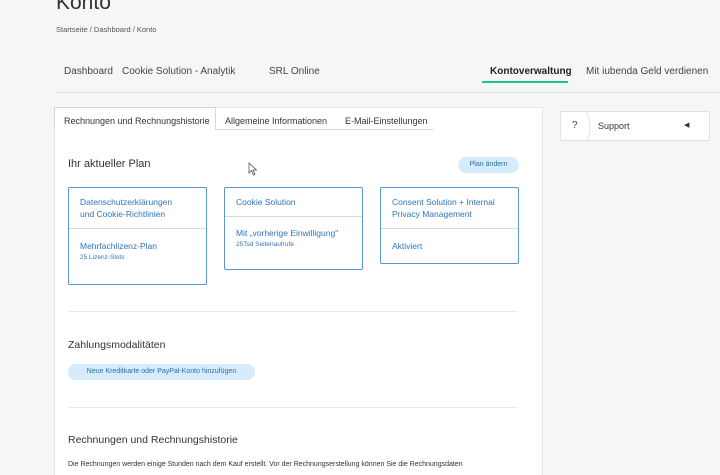  Describe the element at coordinates (443, 202) in the screenshot. I see `plan-card-title-line: Consent Solution + Internal` at that location.